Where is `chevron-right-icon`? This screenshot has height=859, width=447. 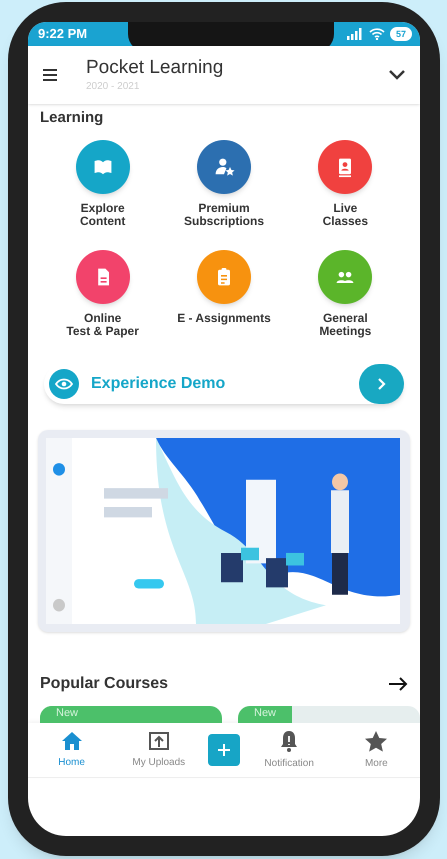
chevron-right-icon is located at coordinates (381, 384).